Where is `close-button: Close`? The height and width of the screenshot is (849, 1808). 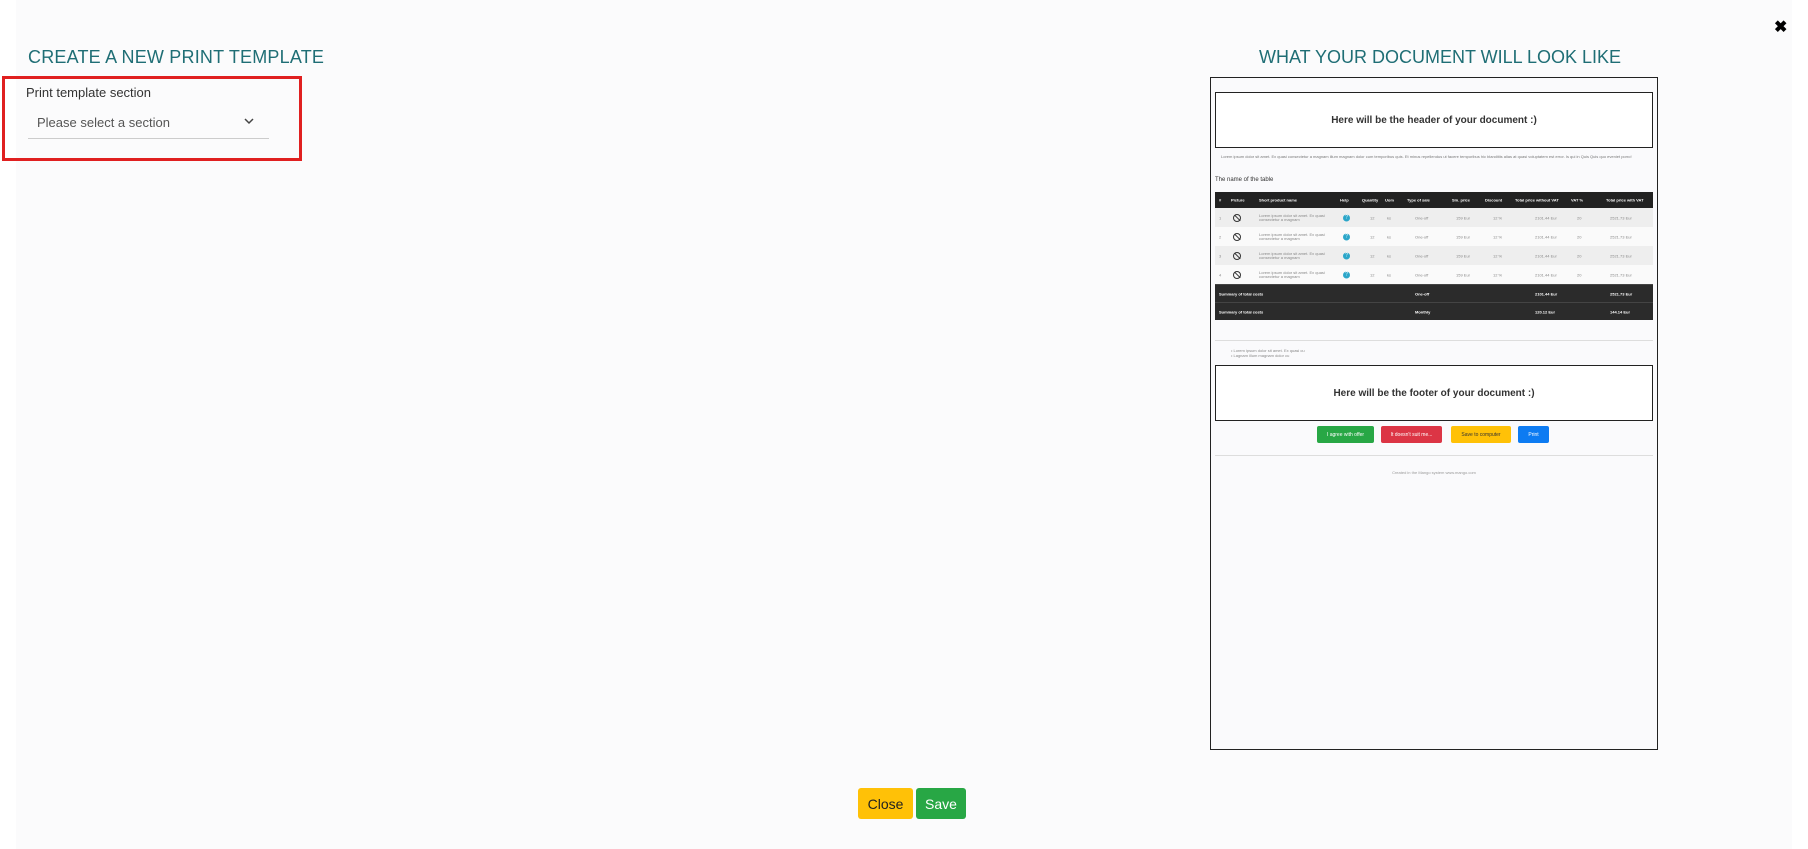
close-button: Close is located at coordinates (885, 803).